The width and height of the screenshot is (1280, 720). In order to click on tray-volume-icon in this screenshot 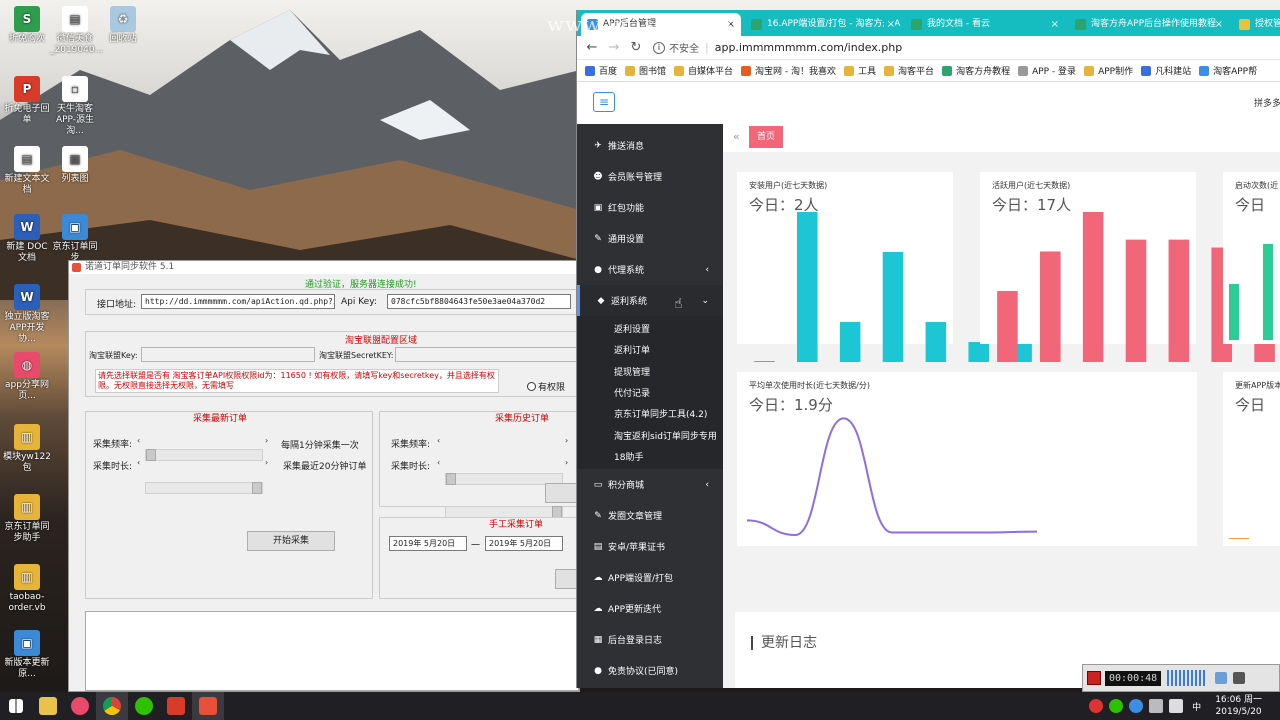, I will do `click(1176, 706)`.